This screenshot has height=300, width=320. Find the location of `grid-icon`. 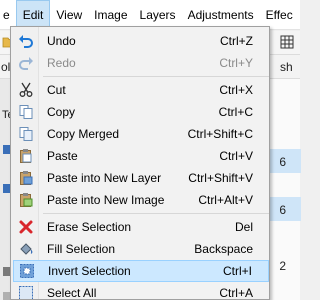

grid-icon is located at coordinates (287, 42).